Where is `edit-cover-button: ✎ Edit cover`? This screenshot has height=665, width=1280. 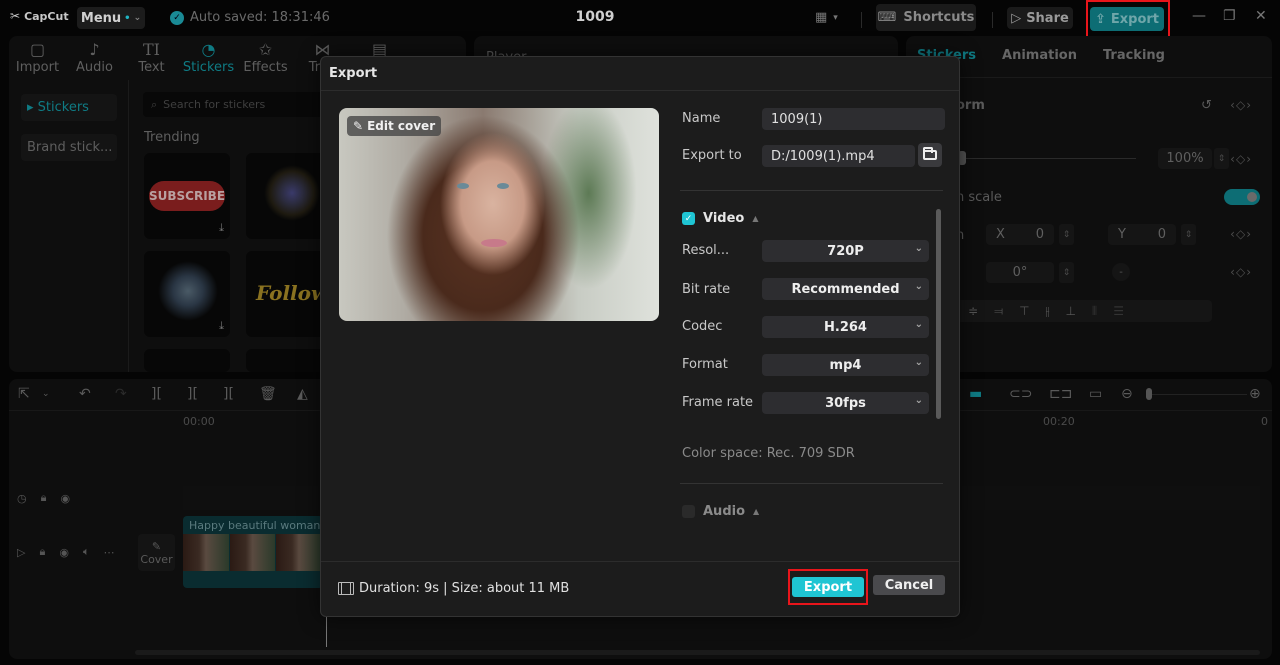
edit-cover-button: ✎ Edit cover is located at coordinates (394, 126).